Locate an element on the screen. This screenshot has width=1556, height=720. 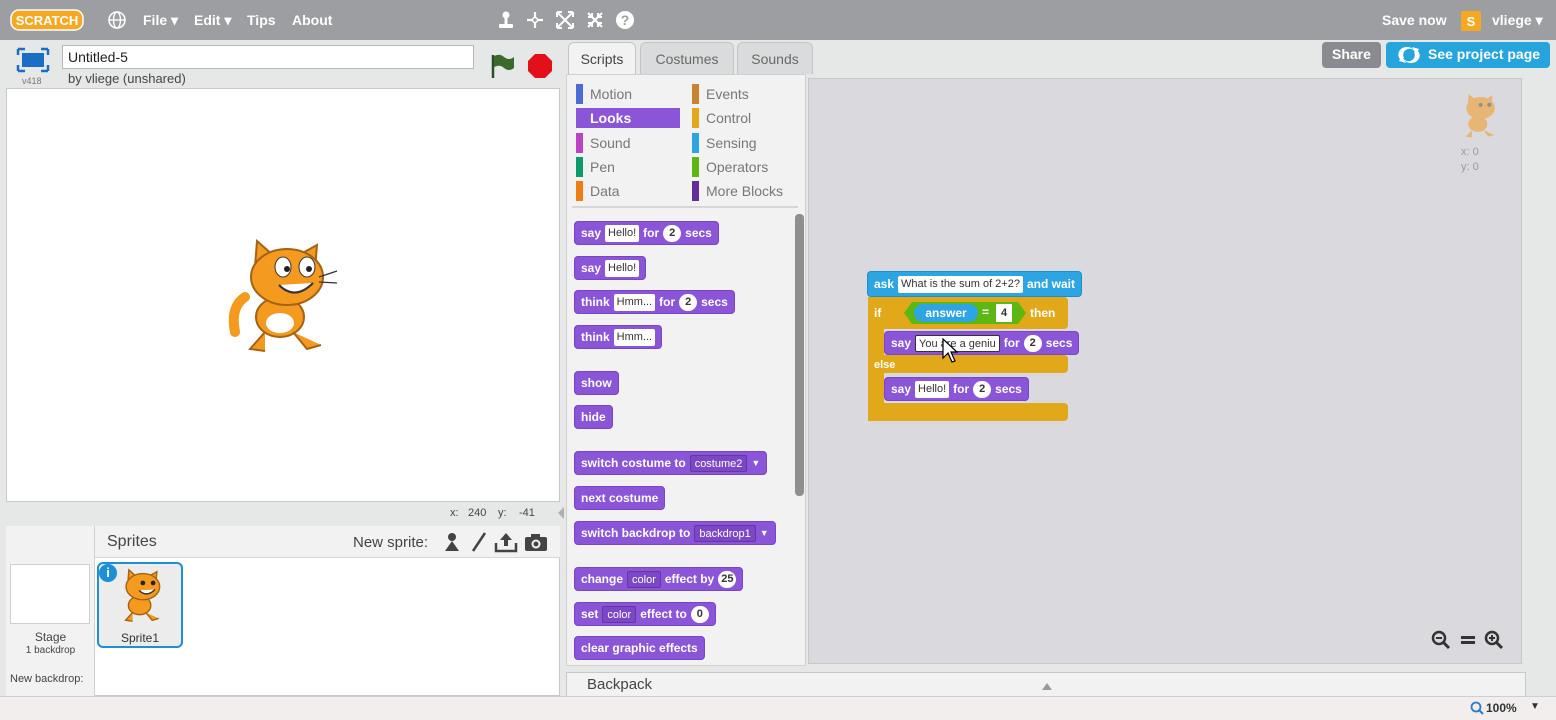
set-effect-block: set color effect to 0 is located at coordinates (645, 614).